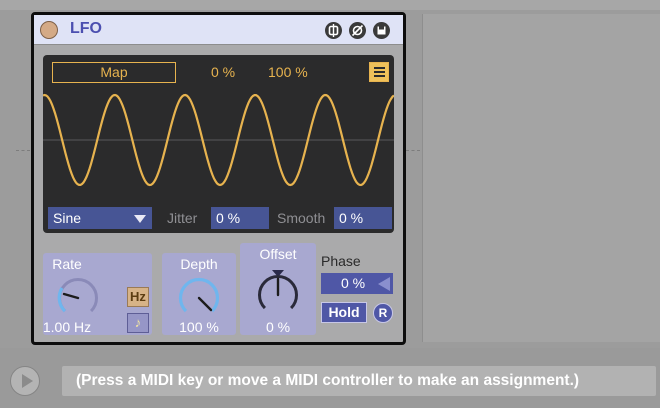 The height and width of the screenshot is (408, 660). Describe the element at coordinates (25, 381) in the screenshot. I see `play-icon` at that location.